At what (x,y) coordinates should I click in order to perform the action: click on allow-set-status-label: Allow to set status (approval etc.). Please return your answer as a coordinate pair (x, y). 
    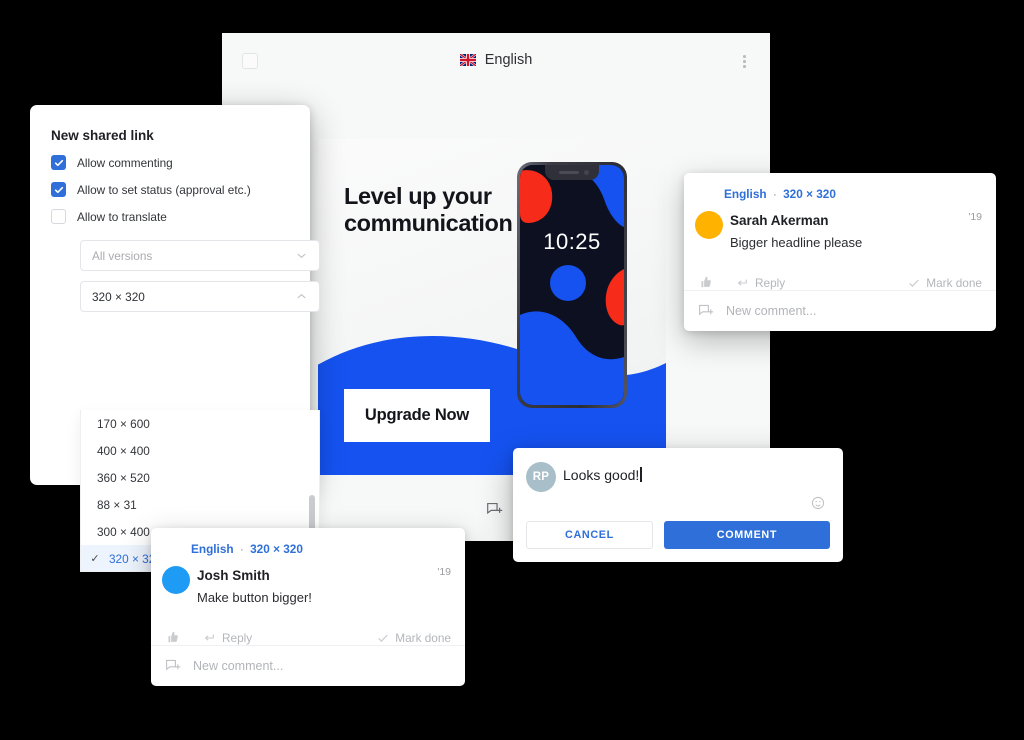
    Looking at the image, I should click on (164, 189).